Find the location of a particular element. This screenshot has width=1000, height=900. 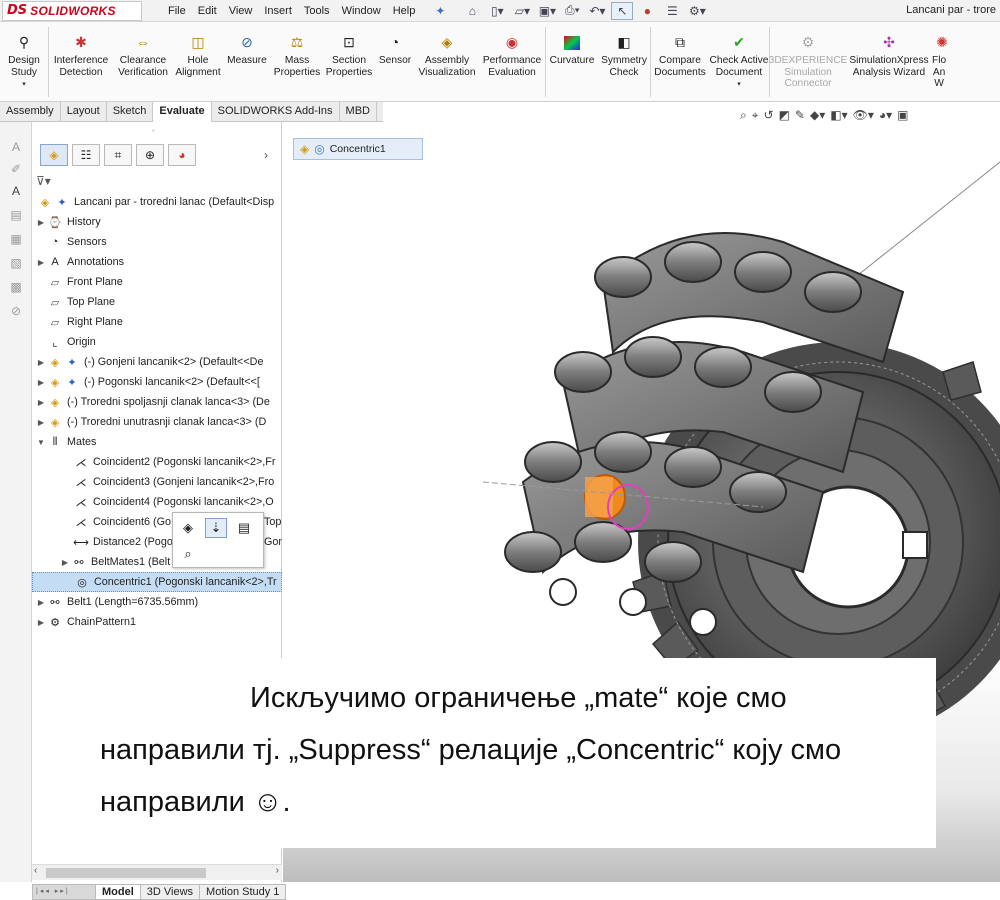

undo-icon: ↶▾ is located at coordinates (597, 11).